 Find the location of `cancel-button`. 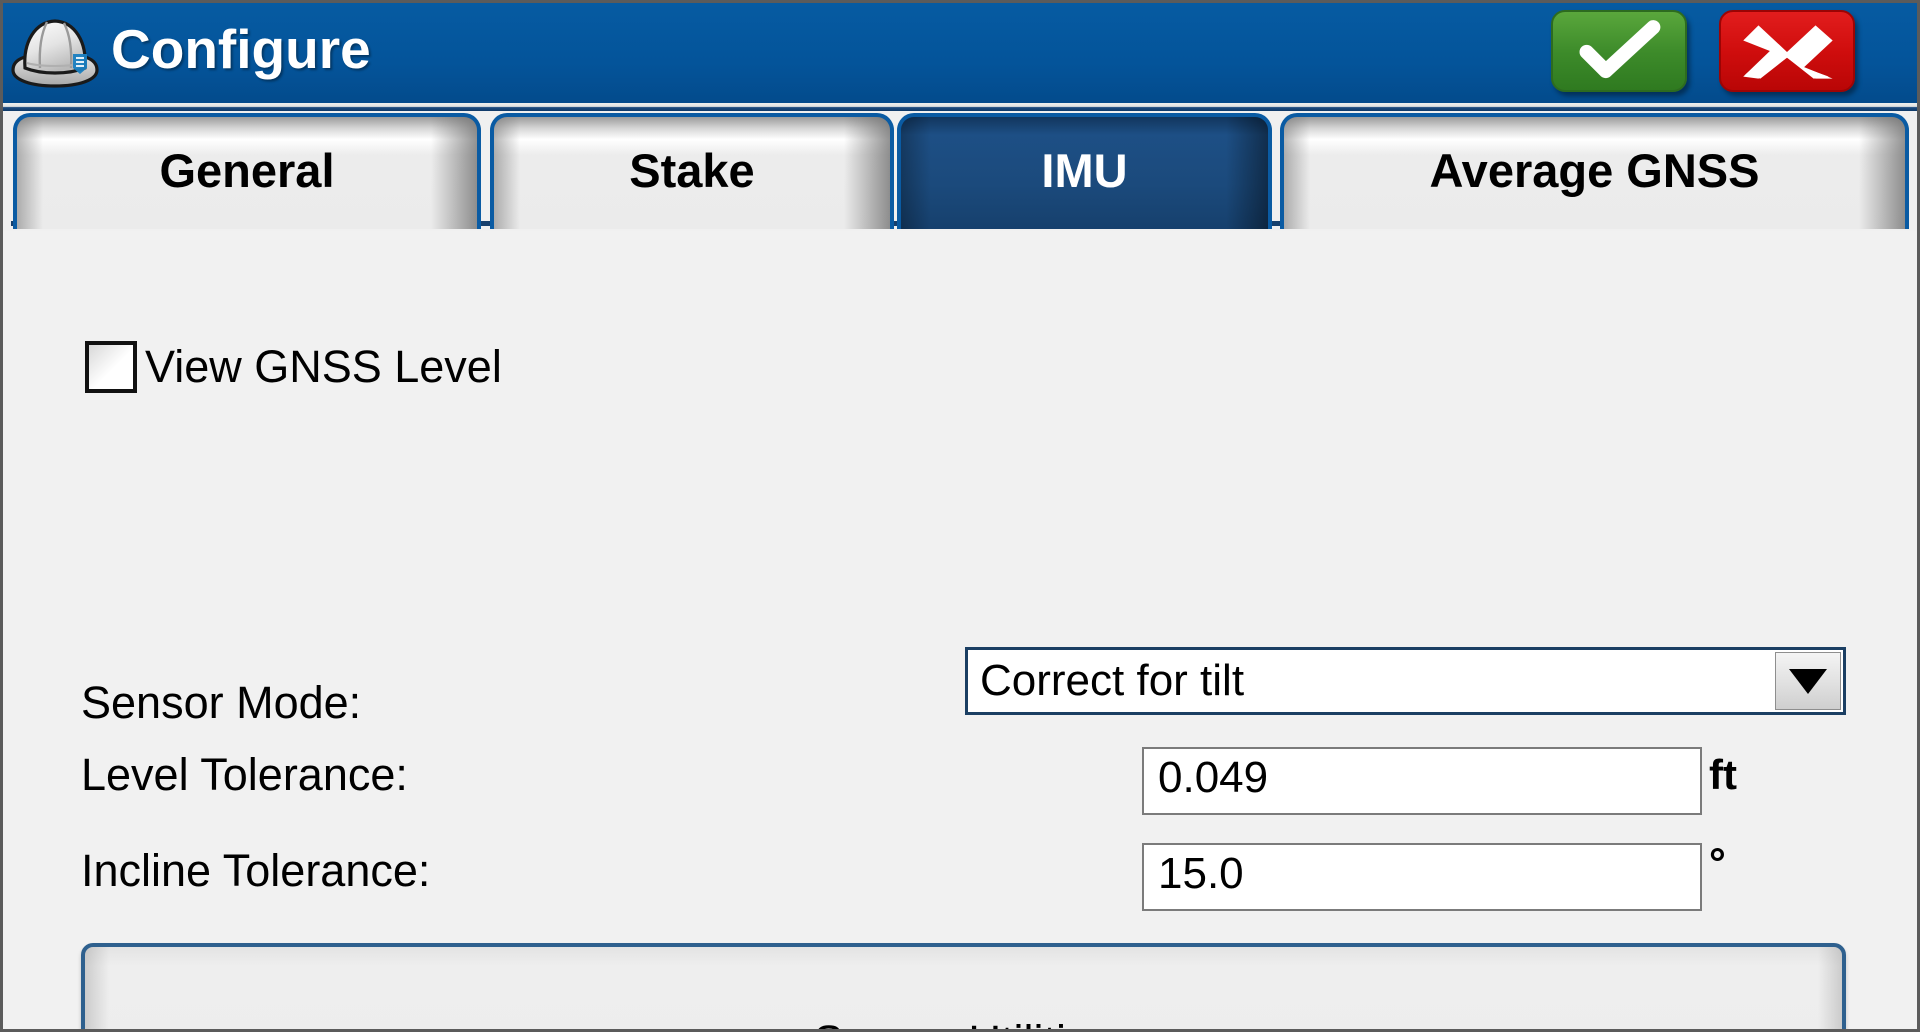

cancel-button is located at coordinates (1787, 51).